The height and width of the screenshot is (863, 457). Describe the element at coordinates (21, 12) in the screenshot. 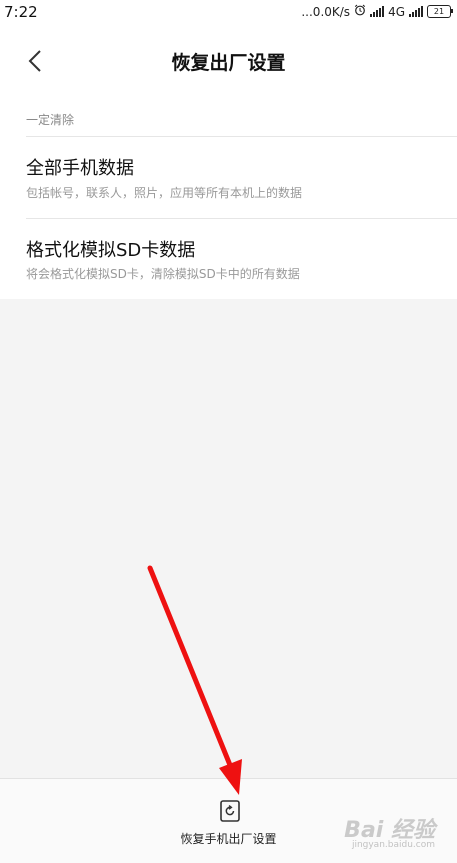

I see `status-time: 7:22` at that location.